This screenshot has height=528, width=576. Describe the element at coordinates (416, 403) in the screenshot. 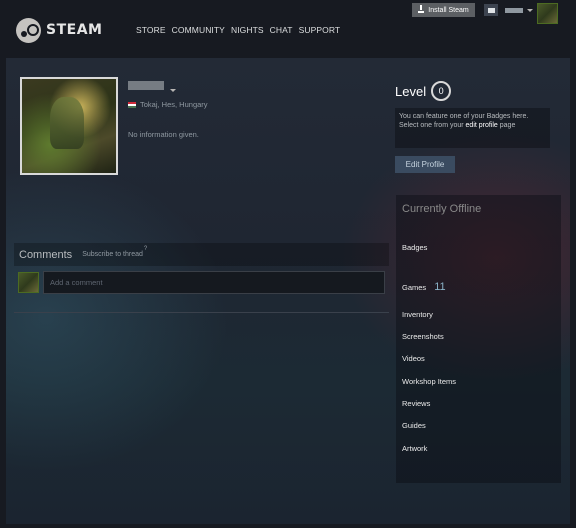

I see `sidebar-item-reviews: Reviews` at that location.